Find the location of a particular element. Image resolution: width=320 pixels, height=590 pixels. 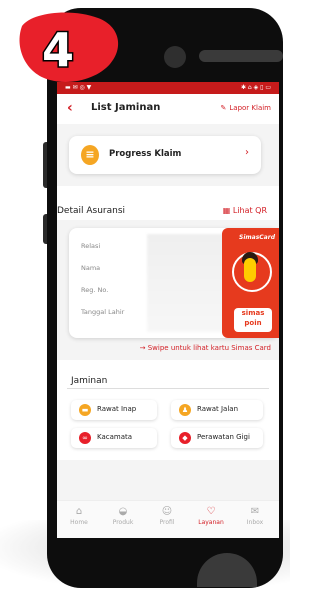

simas-card-brand: SimasCard is located at coordinates (257, 237).